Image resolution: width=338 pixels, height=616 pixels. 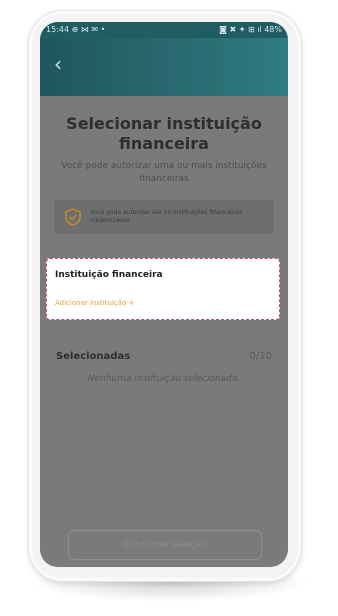 What do you see at coordinates (273, 29) in the screenshot?
I see `battery-text: 48%` at bounding box center [273, 29].